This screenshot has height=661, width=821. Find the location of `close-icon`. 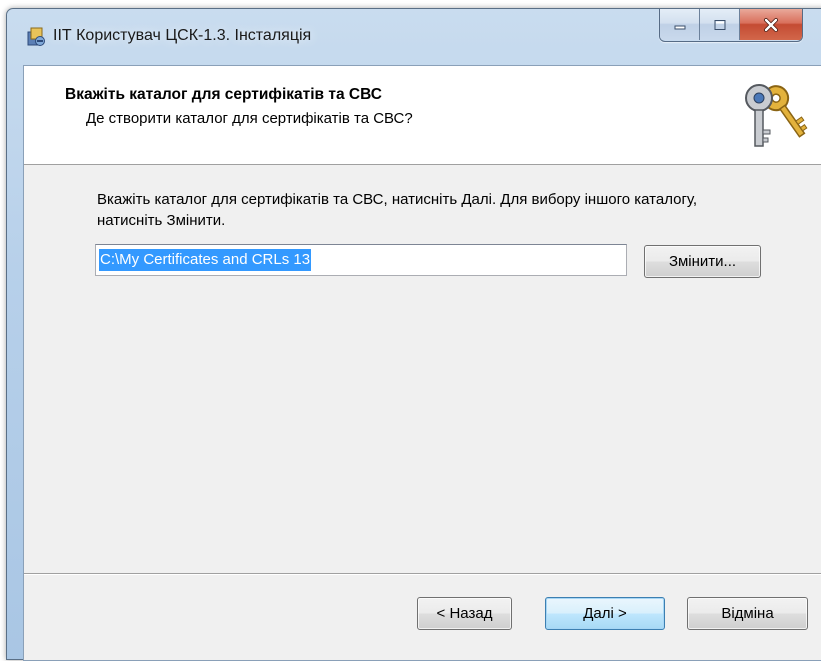

close-icon is located at coordinates (771, 24).